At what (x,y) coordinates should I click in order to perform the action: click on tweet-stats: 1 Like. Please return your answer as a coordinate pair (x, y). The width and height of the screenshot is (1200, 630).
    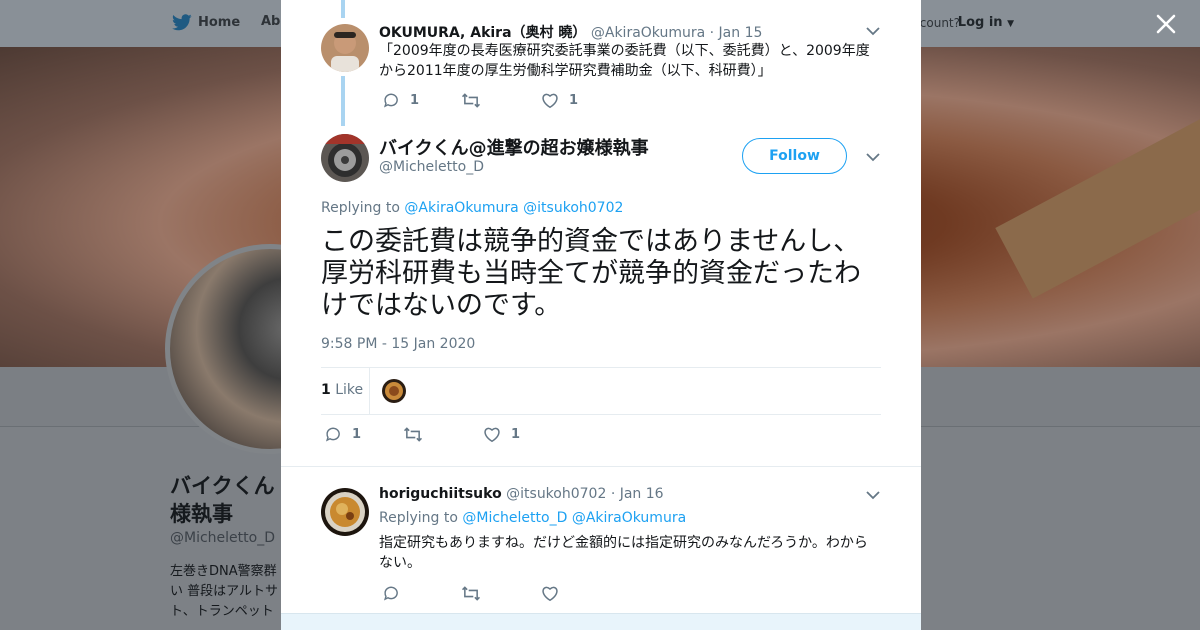
    Looking at the image, I should click on (601, 391).